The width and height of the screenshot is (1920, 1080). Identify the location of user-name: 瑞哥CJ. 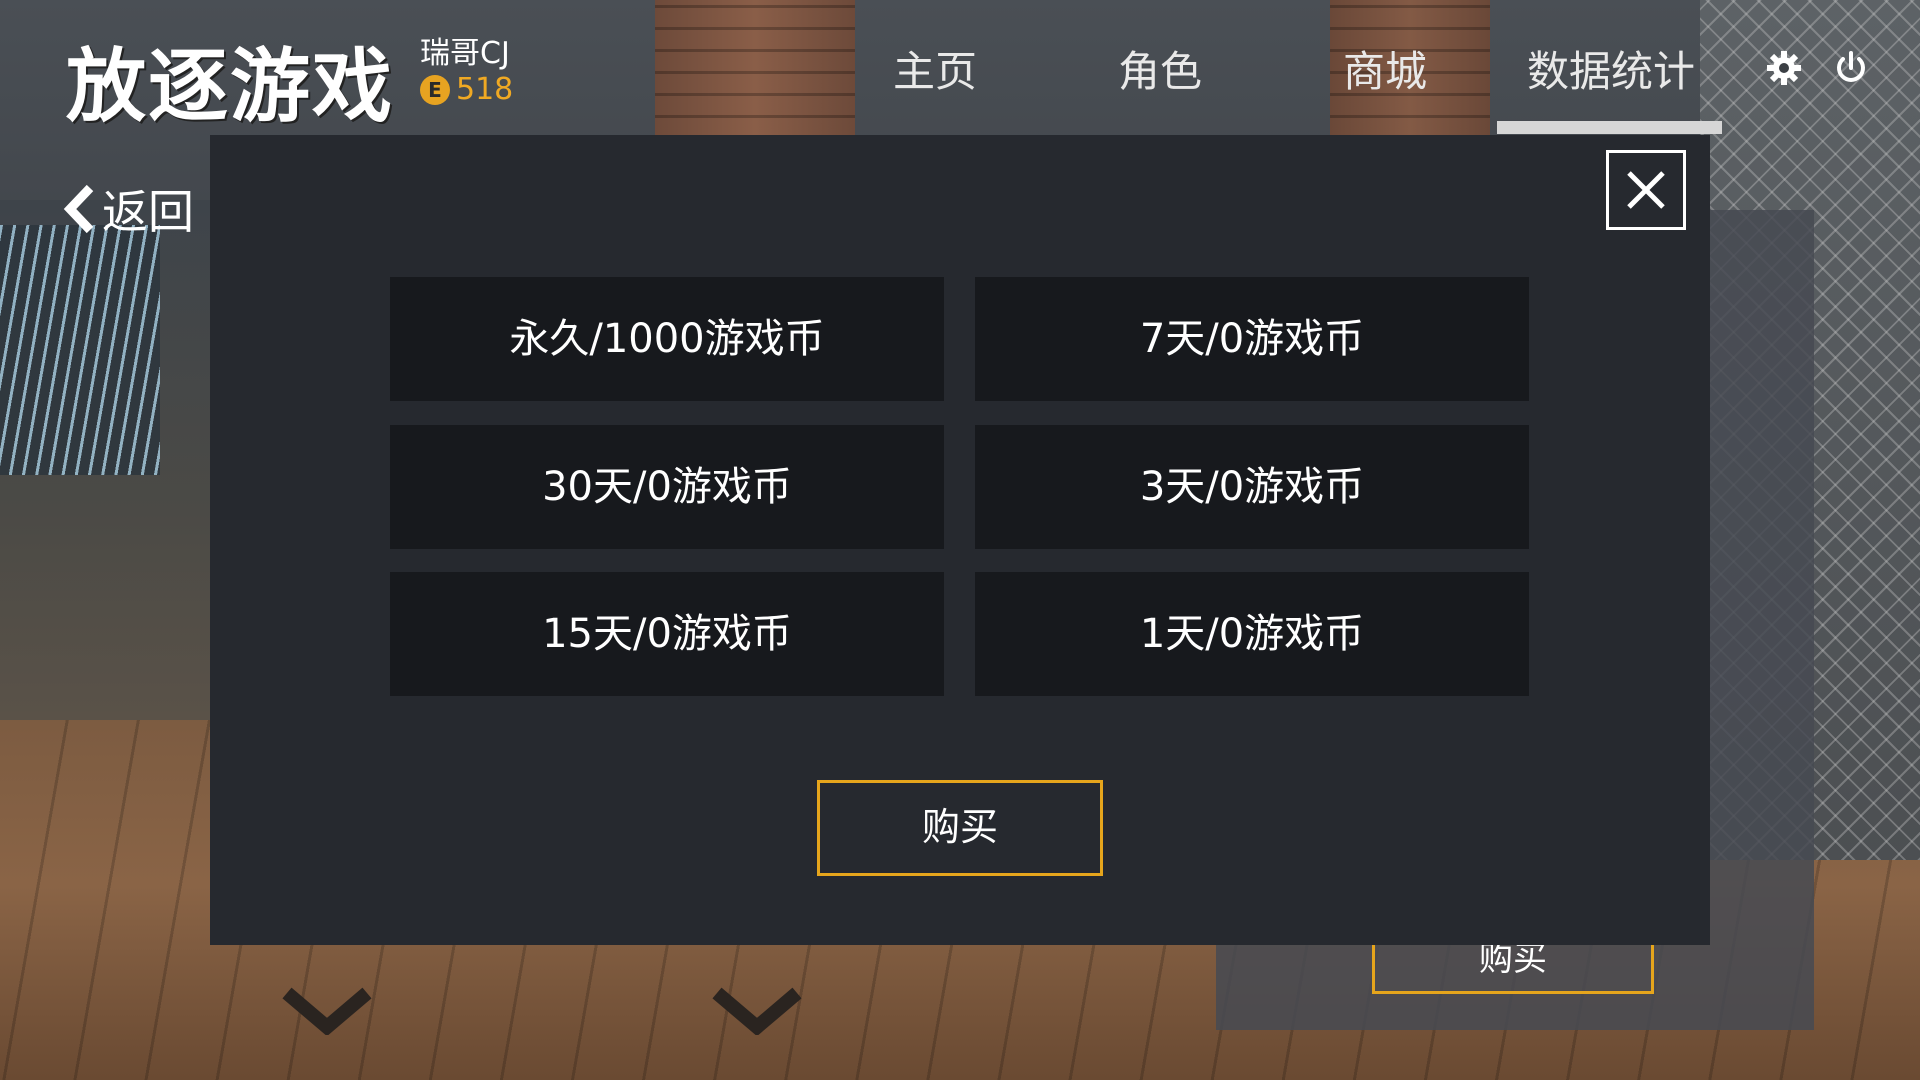
(465, 53).